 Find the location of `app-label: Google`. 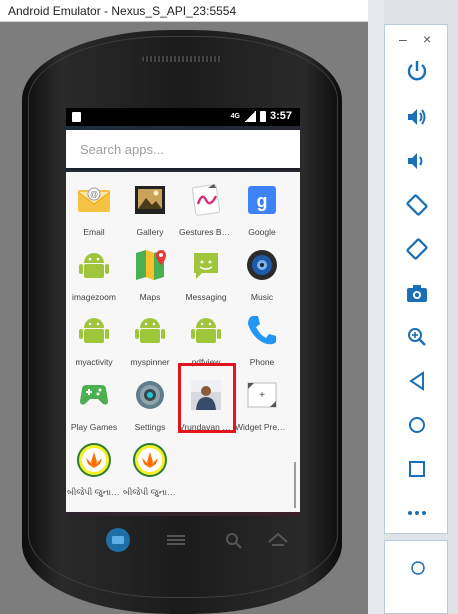

app-label: Google is located at coordinates (262, 232).